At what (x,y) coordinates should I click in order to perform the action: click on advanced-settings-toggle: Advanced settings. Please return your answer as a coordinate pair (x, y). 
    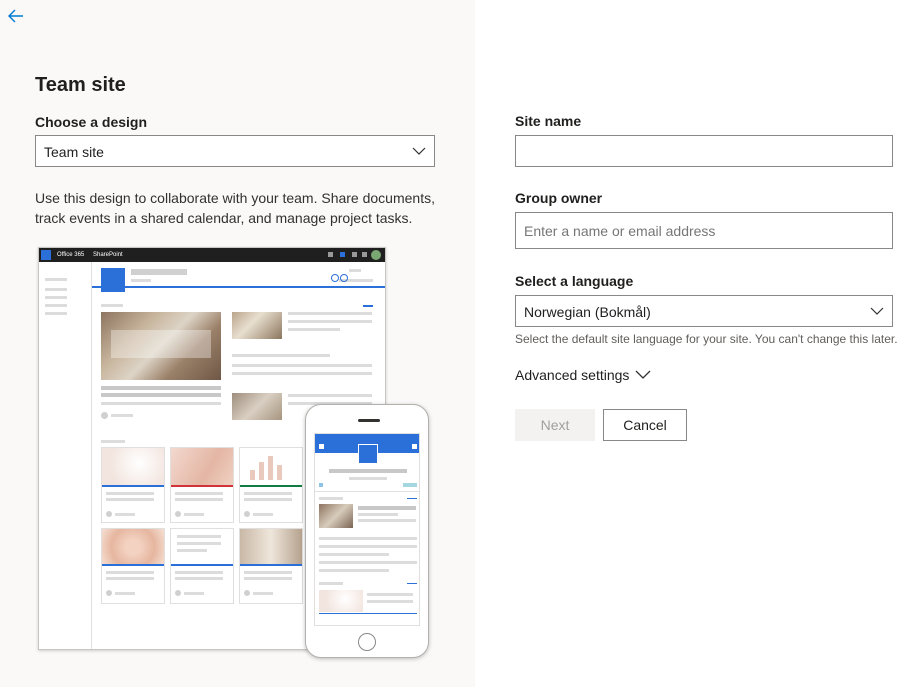
    Looking at the image, I should click on (583, 375).